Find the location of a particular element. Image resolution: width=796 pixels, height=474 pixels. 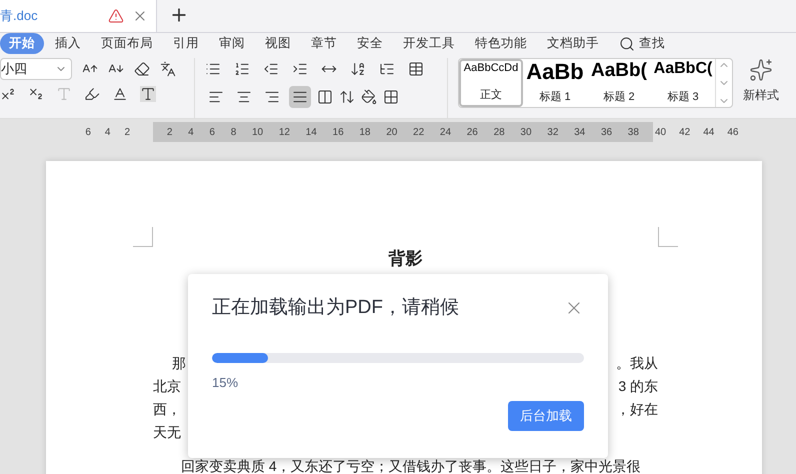

paragraph-text: 回家变卖典质 4，又东还了亏空；又借钱办了丧事。这些日子，家中光景很 is located at coordinates (411, 466).